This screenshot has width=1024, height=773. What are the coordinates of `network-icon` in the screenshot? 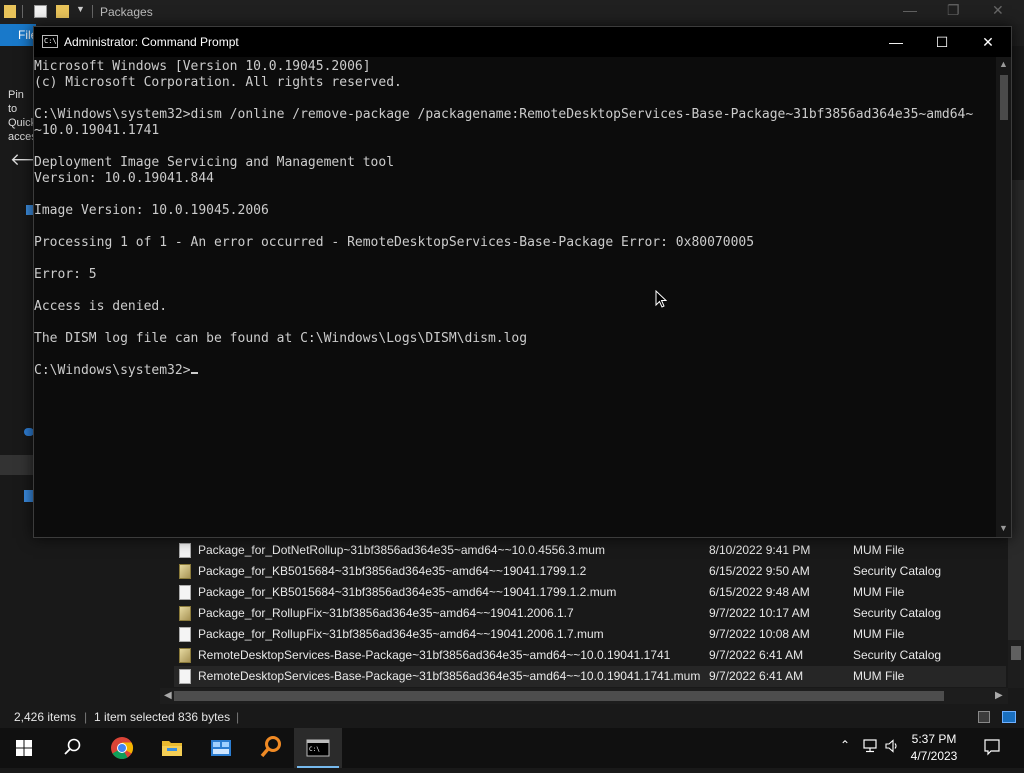 It's located at (870, 746).